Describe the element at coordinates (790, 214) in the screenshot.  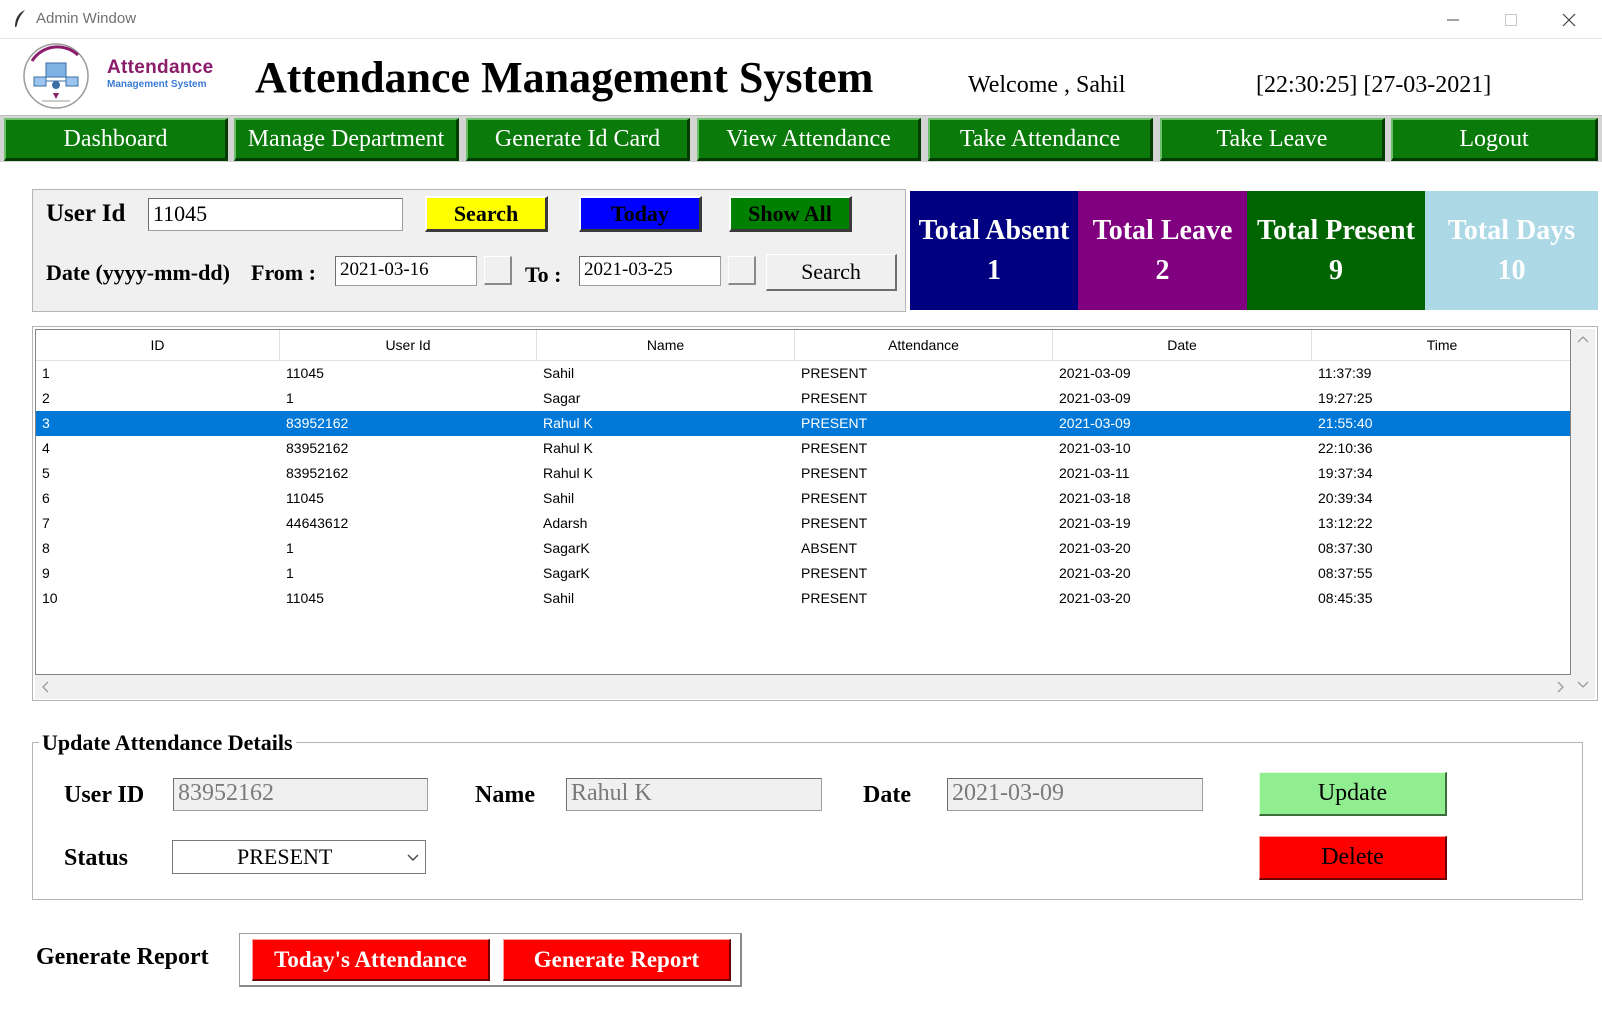
I see `show-all-button: Show All` at that location.